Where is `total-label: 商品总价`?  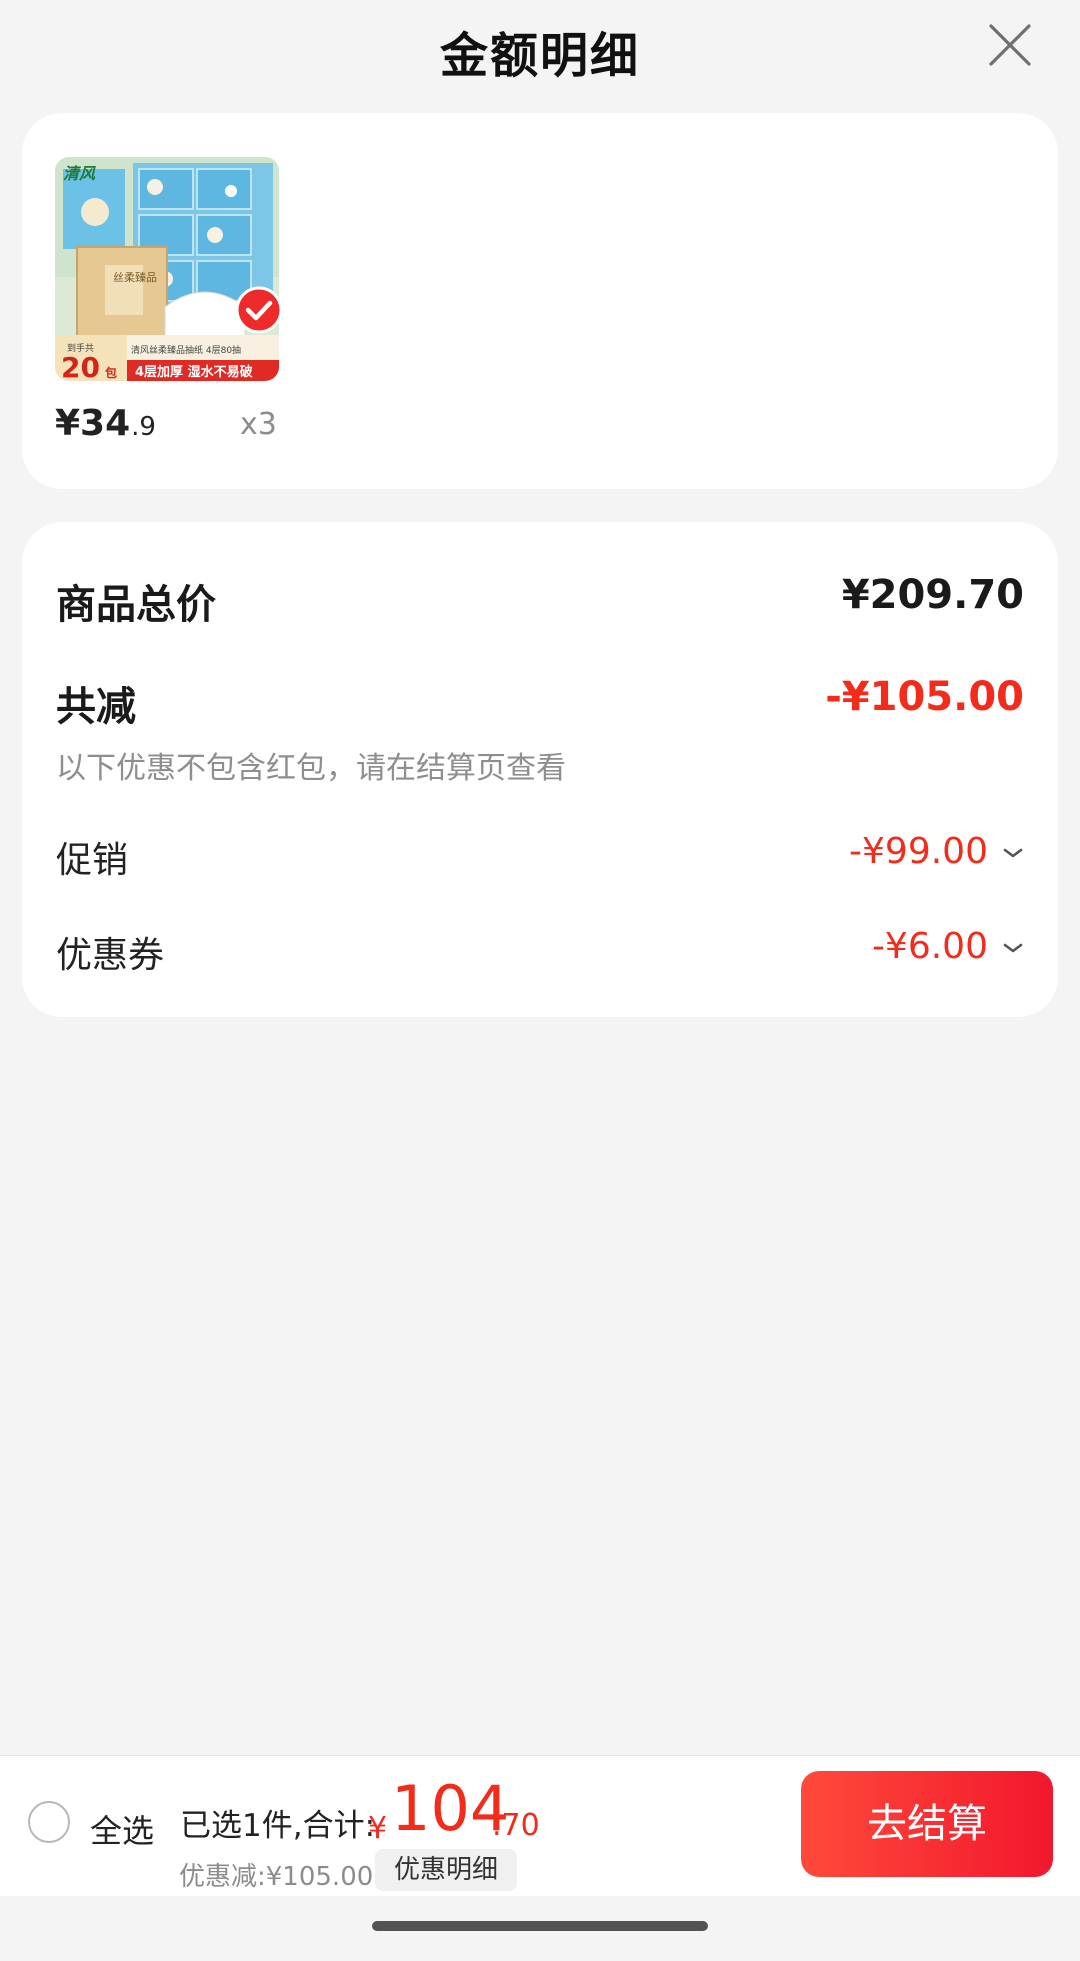 total-label: 商品总价 is located at coordinates (136, 605).